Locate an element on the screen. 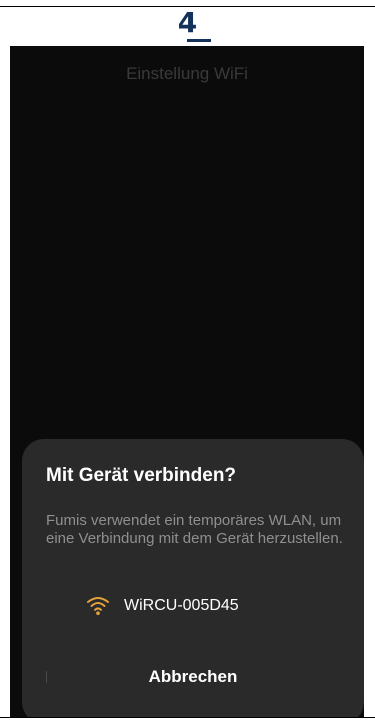 This screenshot has height=723, width=375. wifi-icon is located at coordinates (98, 606).